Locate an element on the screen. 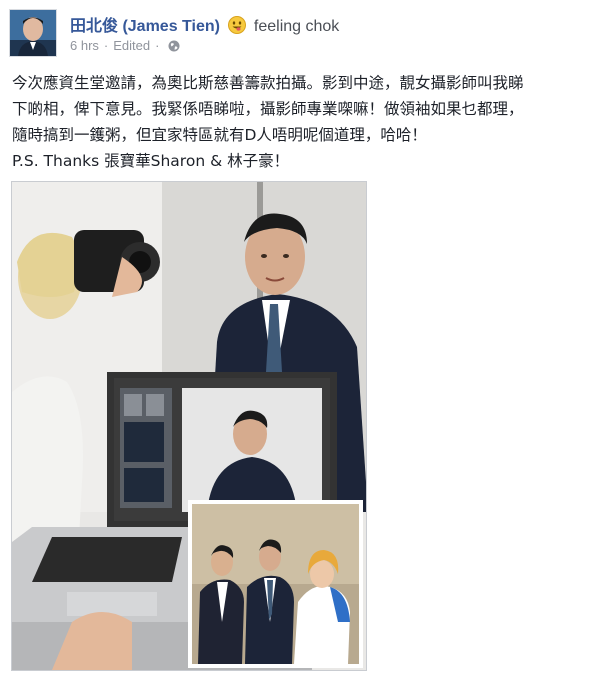 The width and height of the screenshot is (599, 677). author-name-link: 田北俊 (James Tien) is located at coordinates (145, 26).